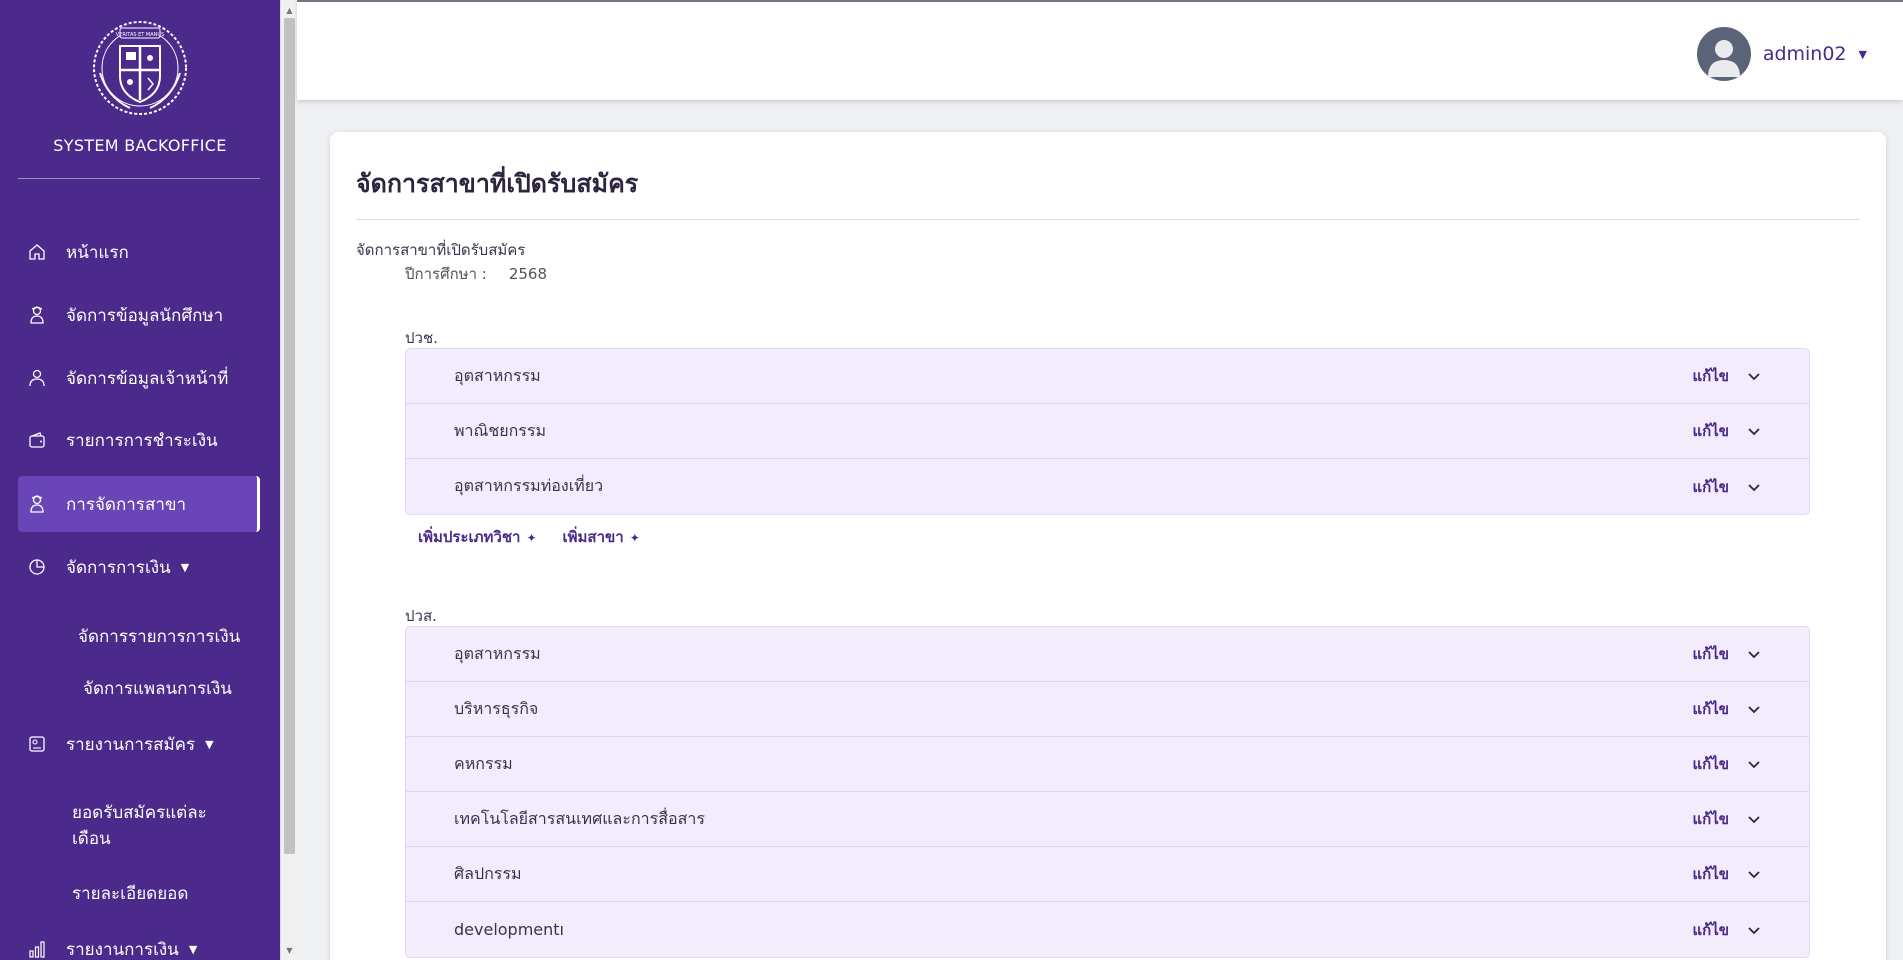 The image size is (1903, 960). What do you see at coordinates (421, 338) in the screenshot?
I see `group-label: ปวช.` at bounding box center [421, 338].